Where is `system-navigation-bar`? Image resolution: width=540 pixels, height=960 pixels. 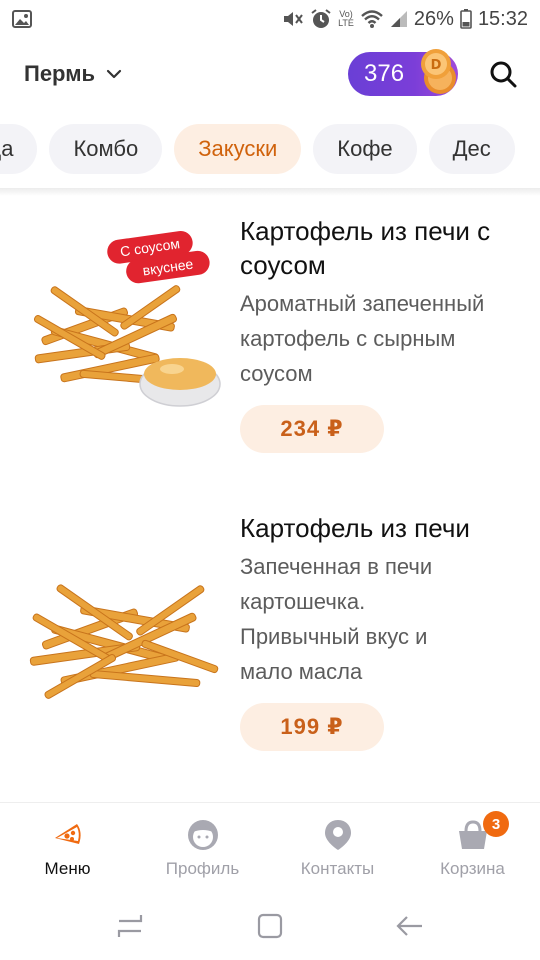
system-navigation-bar is located at coordinates (270, 926).